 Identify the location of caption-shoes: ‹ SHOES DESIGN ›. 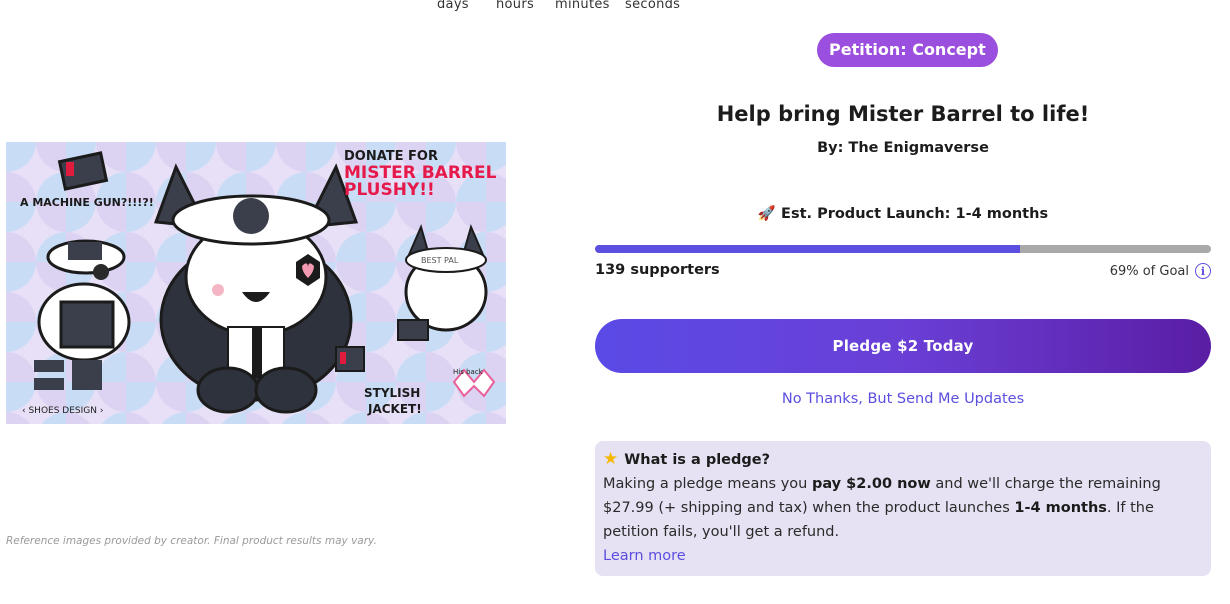
(62, 411).